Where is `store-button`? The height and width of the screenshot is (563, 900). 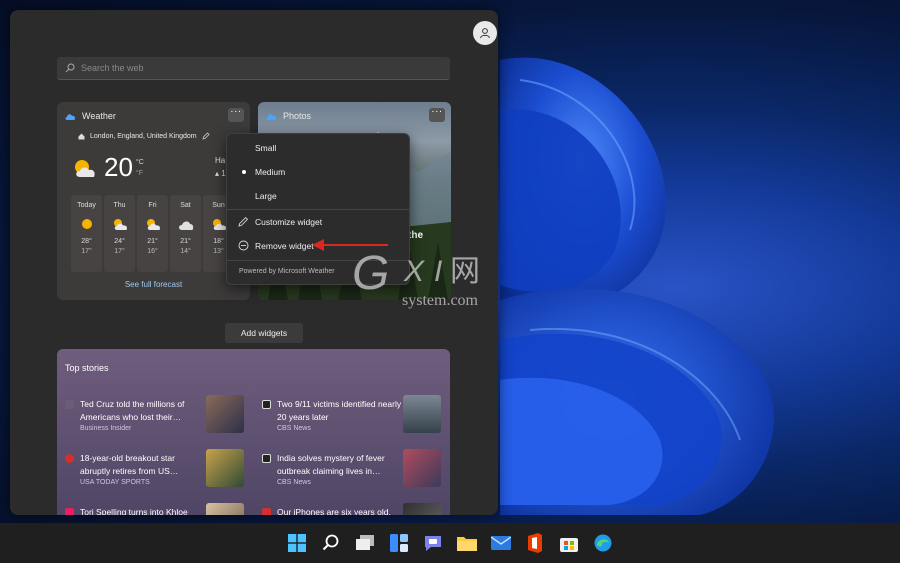 store-button is located at coordinates (569, 543).